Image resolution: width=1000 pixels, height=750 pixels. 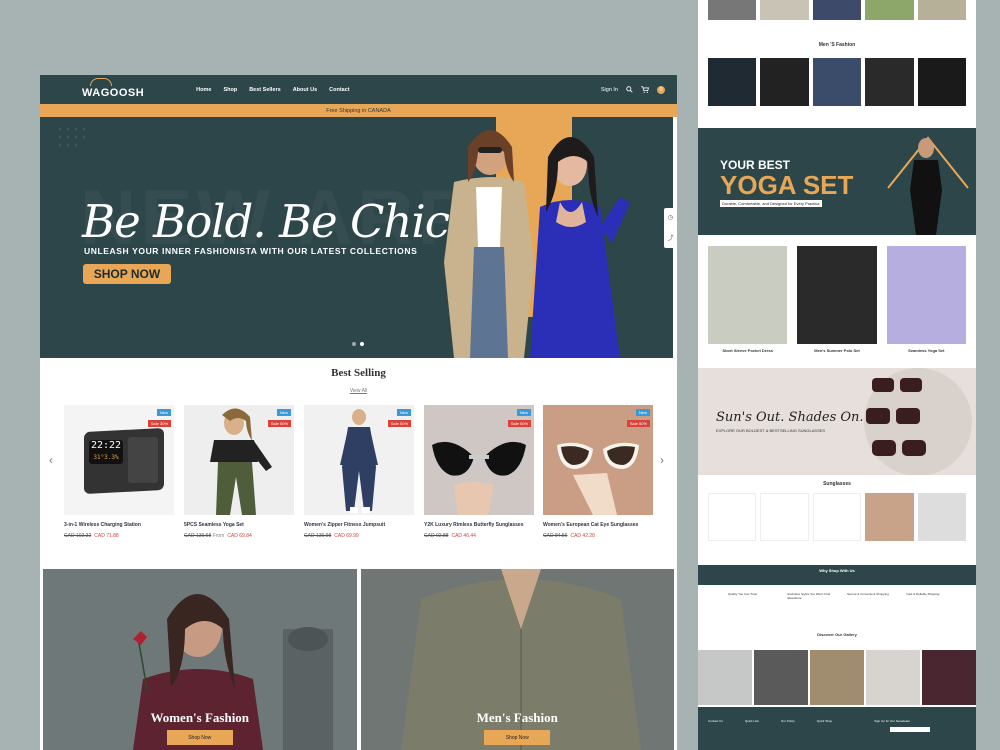 What do you see at coordinates (199, 737) in the screenshot?
I see `shop-womens-button: Shop Now` at bounding box center [199, 737].